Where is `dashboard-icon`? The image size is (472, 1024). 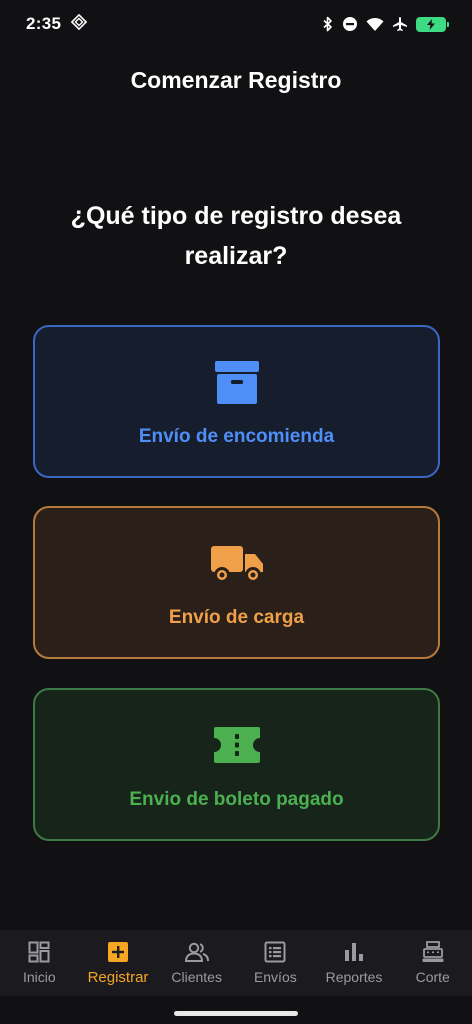
dashboard-icon is located at coordinates (39, 952).